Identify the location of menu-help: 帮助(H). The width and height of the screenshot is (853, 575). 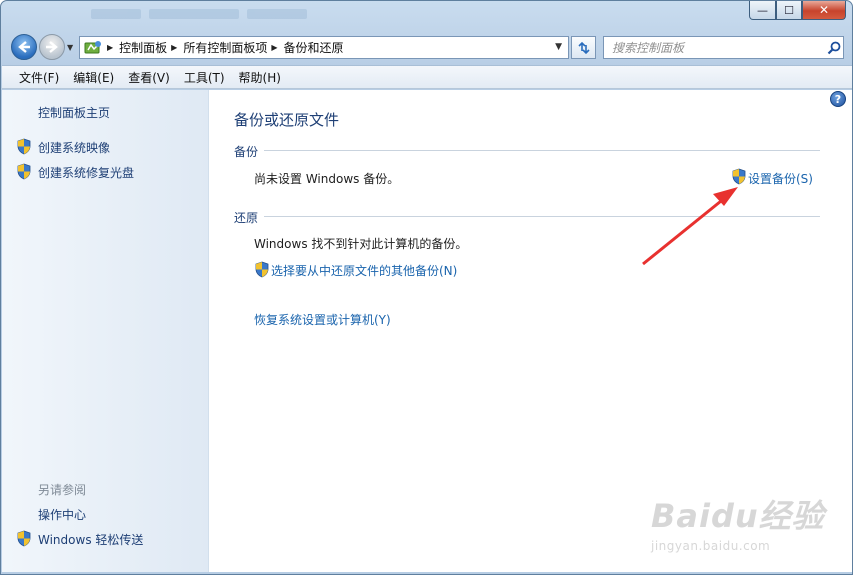
(260, 77).